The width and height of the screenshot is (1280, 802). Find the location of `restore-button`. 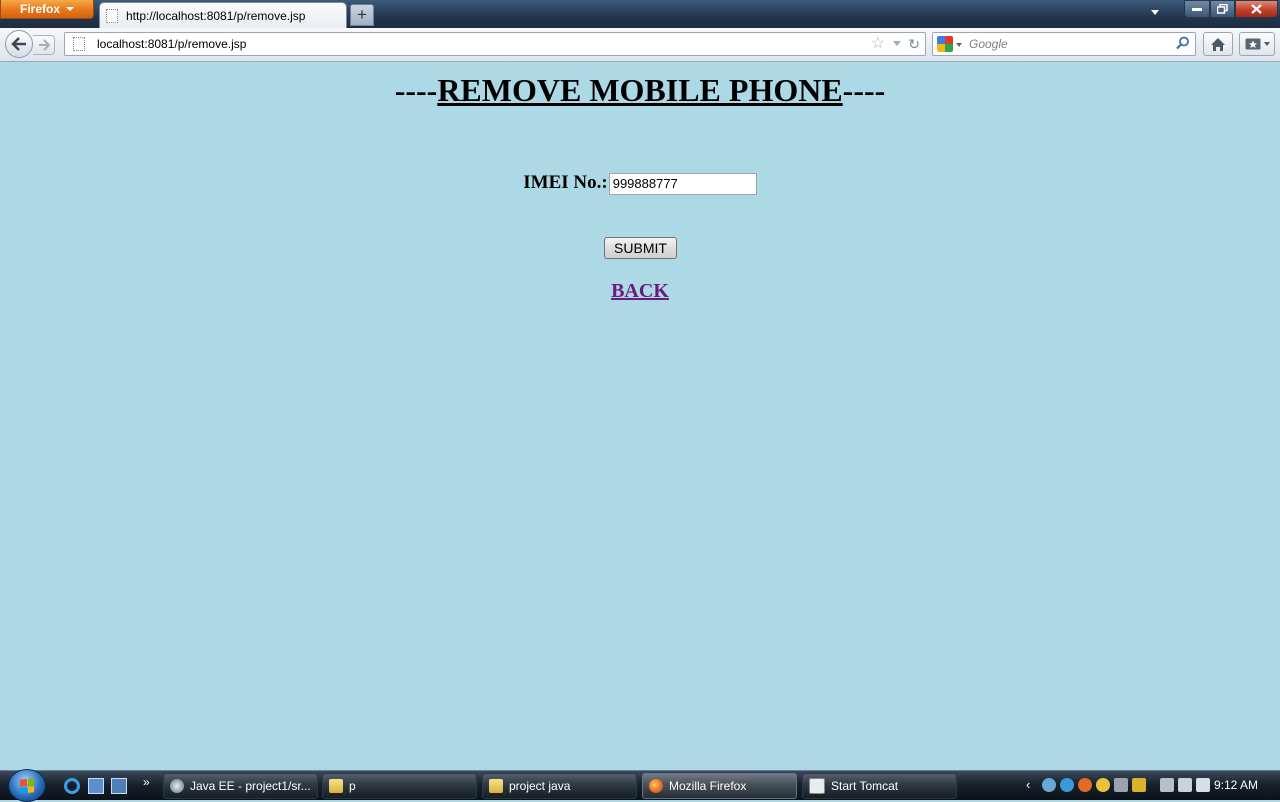

restore-button is located at coordinates (1222, 9).